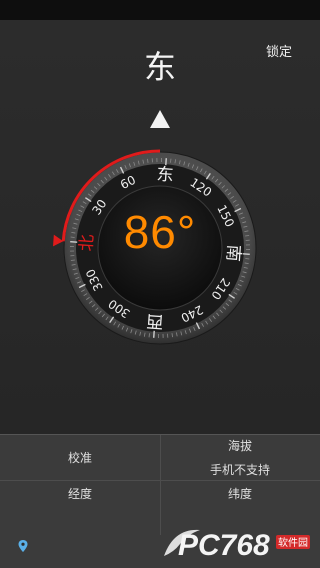 This screenshot has width=320, height=568. I want to click on watermark-logo: PC768 软件园, so click(237, 545).